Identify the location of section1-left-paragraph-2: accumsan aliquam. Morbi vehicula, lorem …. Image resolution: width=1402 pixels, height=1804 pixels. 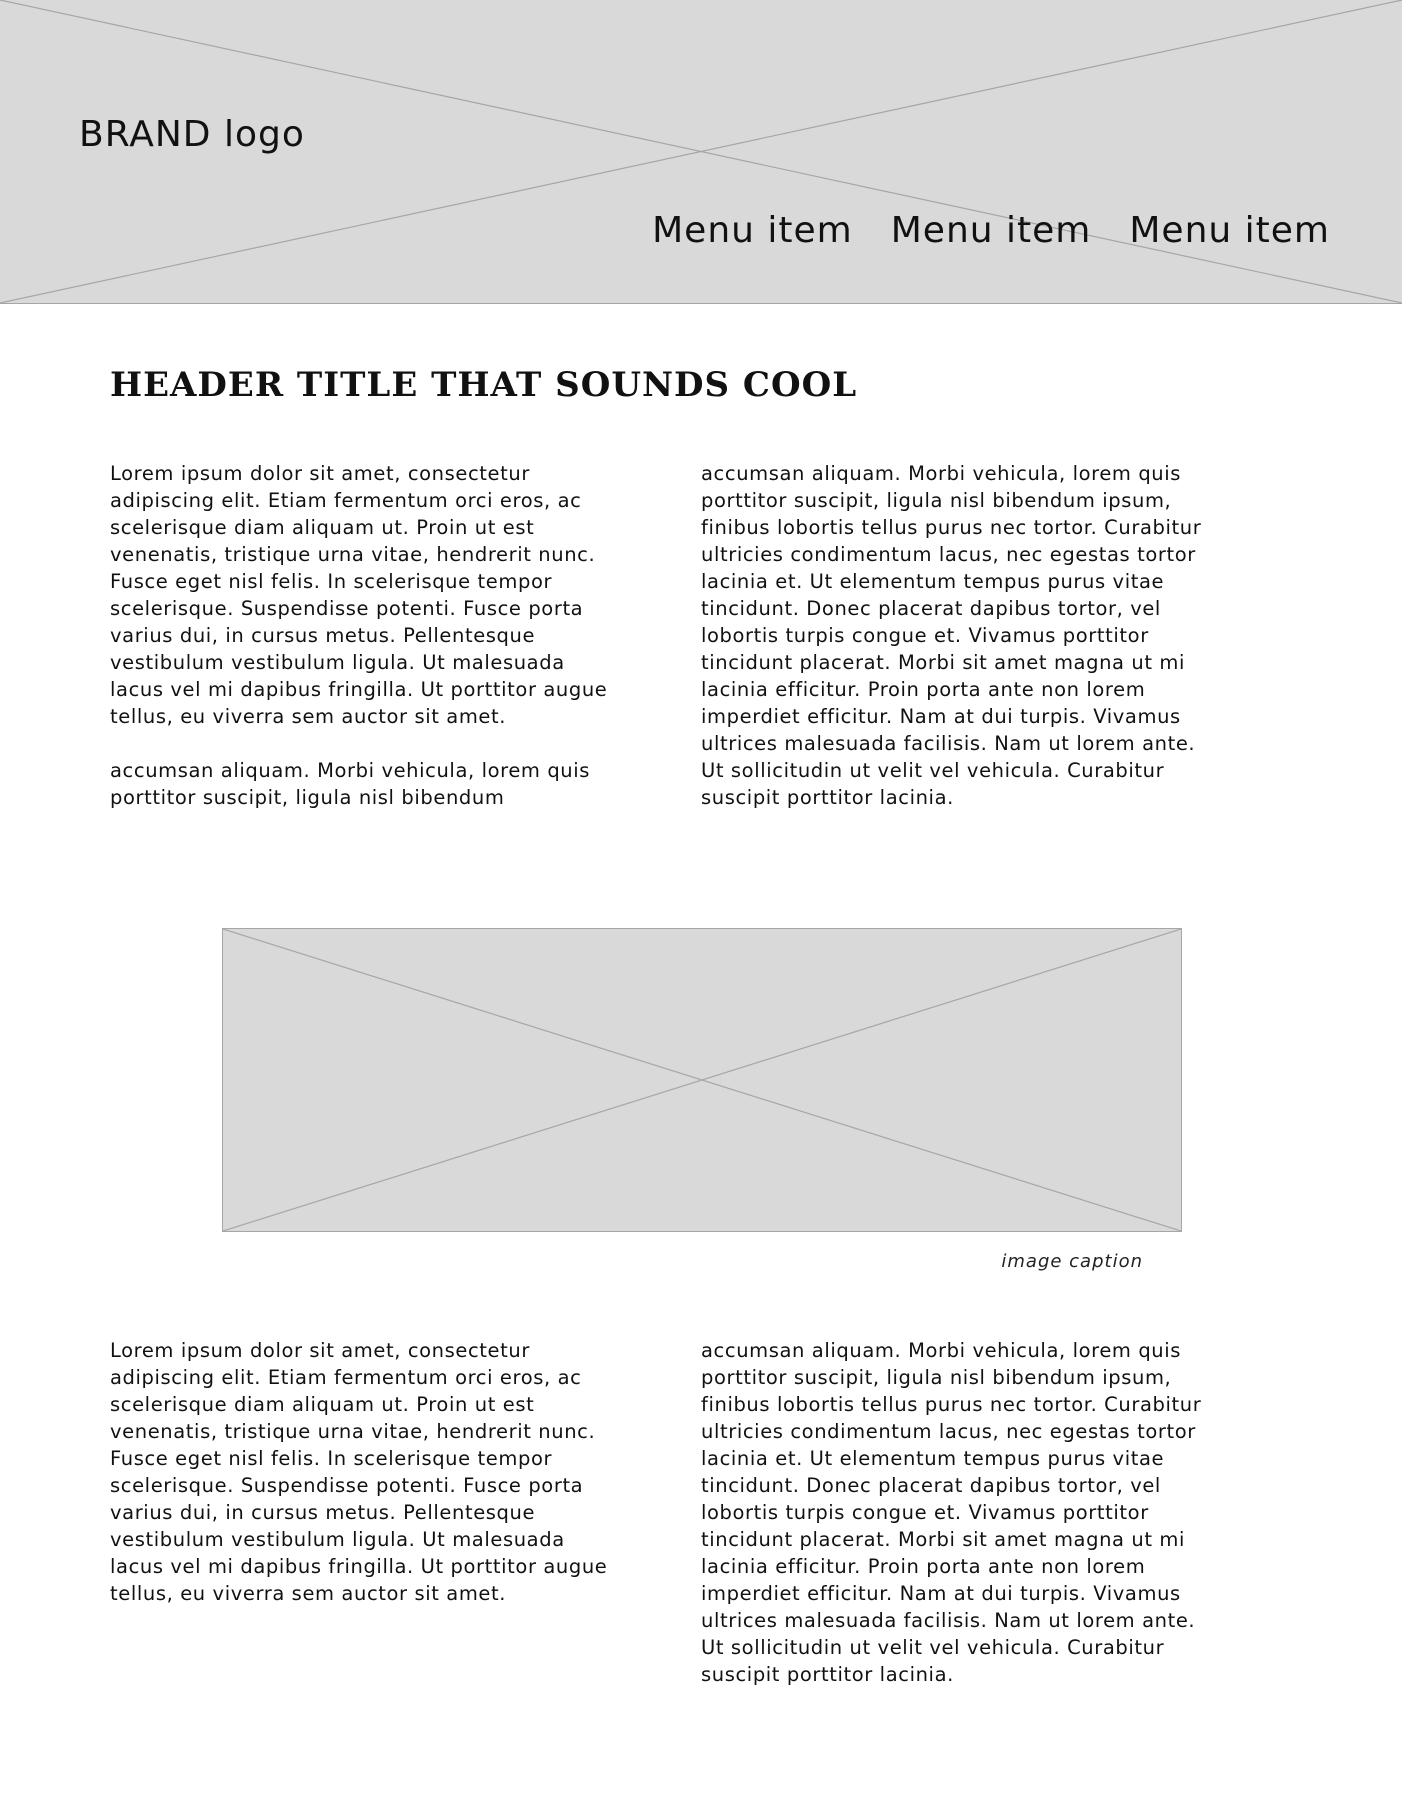
(350, 784).